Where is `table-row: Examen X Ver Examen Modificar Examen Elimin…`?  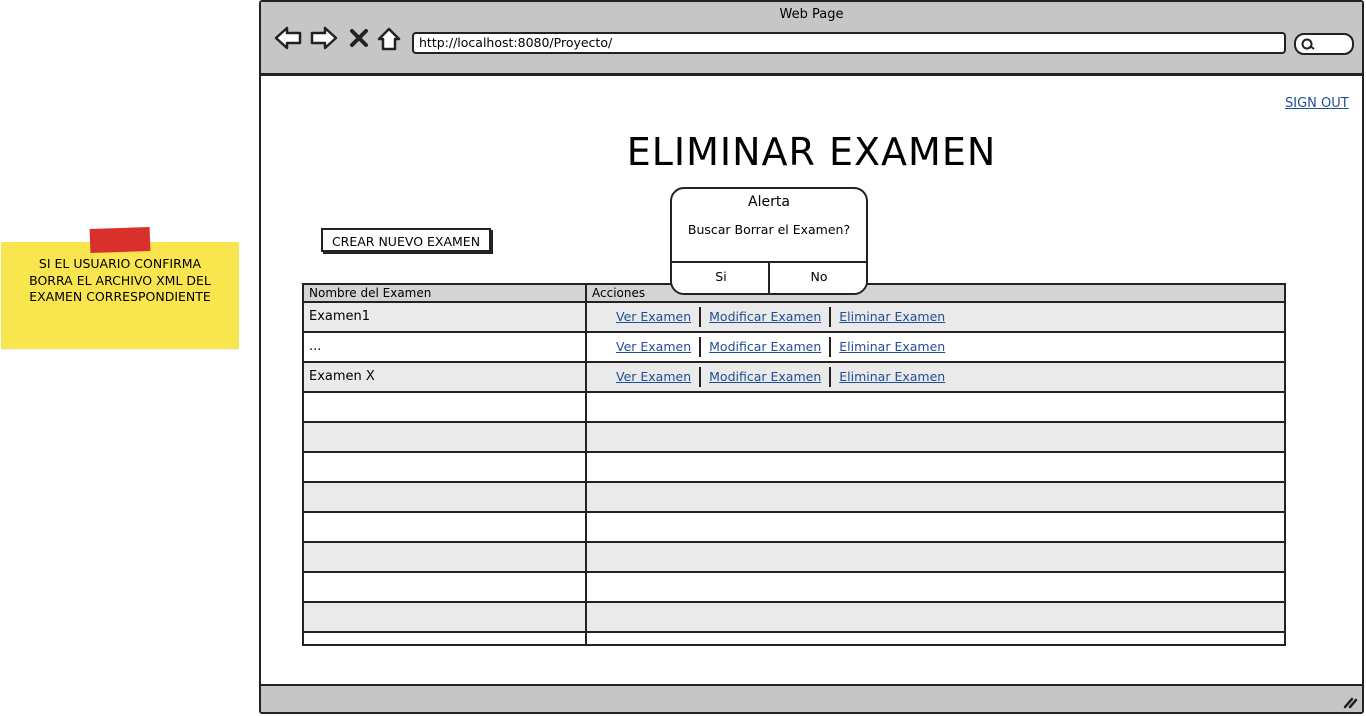 table-row: Examen X Ver Examen Modificar Examen Elimin… is located at coordinates (794, 378).